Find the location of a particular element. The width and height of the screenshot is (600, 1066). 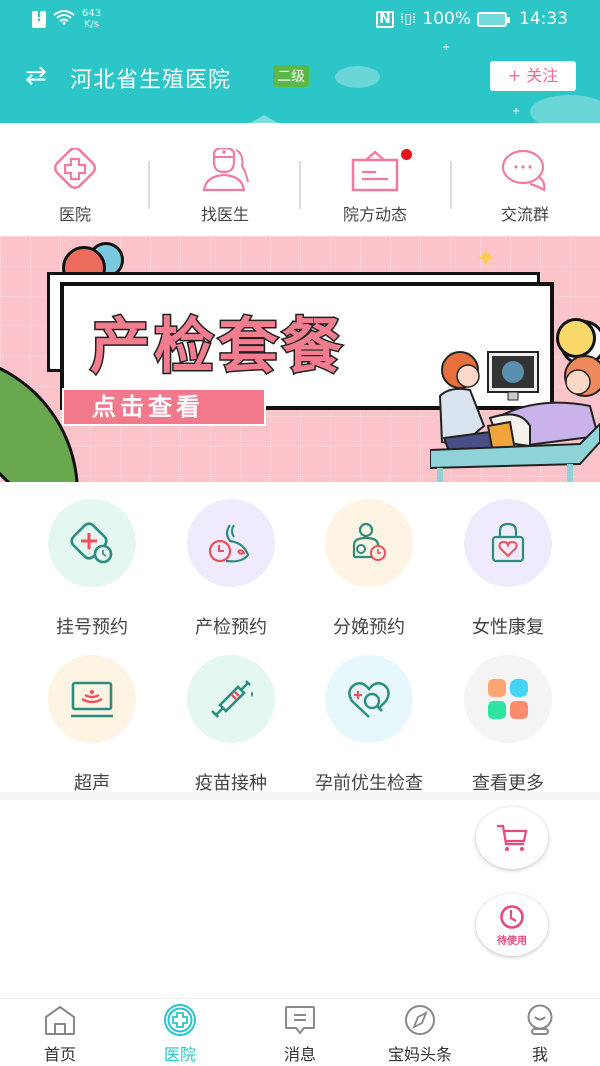

wifi-icon is located at coordinates (64, 19).